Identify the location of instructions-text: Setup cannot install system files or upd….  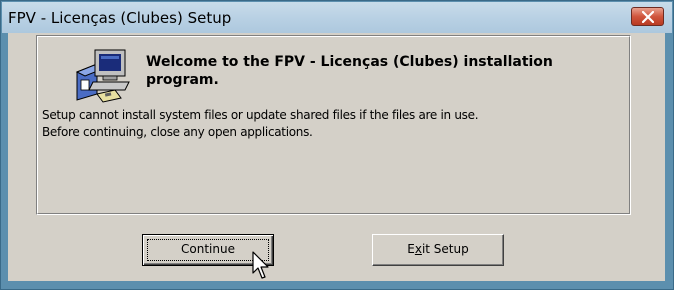
(332, 124).